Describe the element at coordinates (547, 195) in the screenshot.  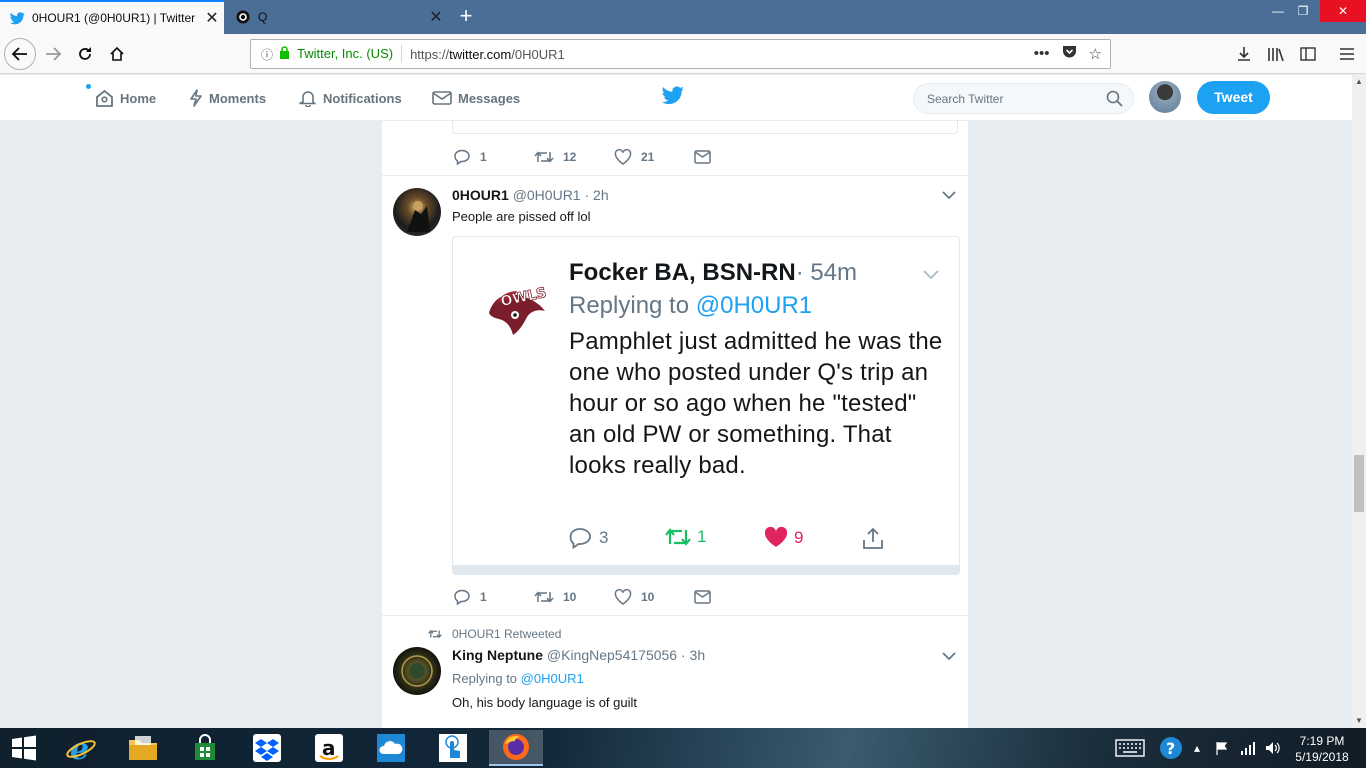
I see `tweet-handle: @0H0UR1` at that location.